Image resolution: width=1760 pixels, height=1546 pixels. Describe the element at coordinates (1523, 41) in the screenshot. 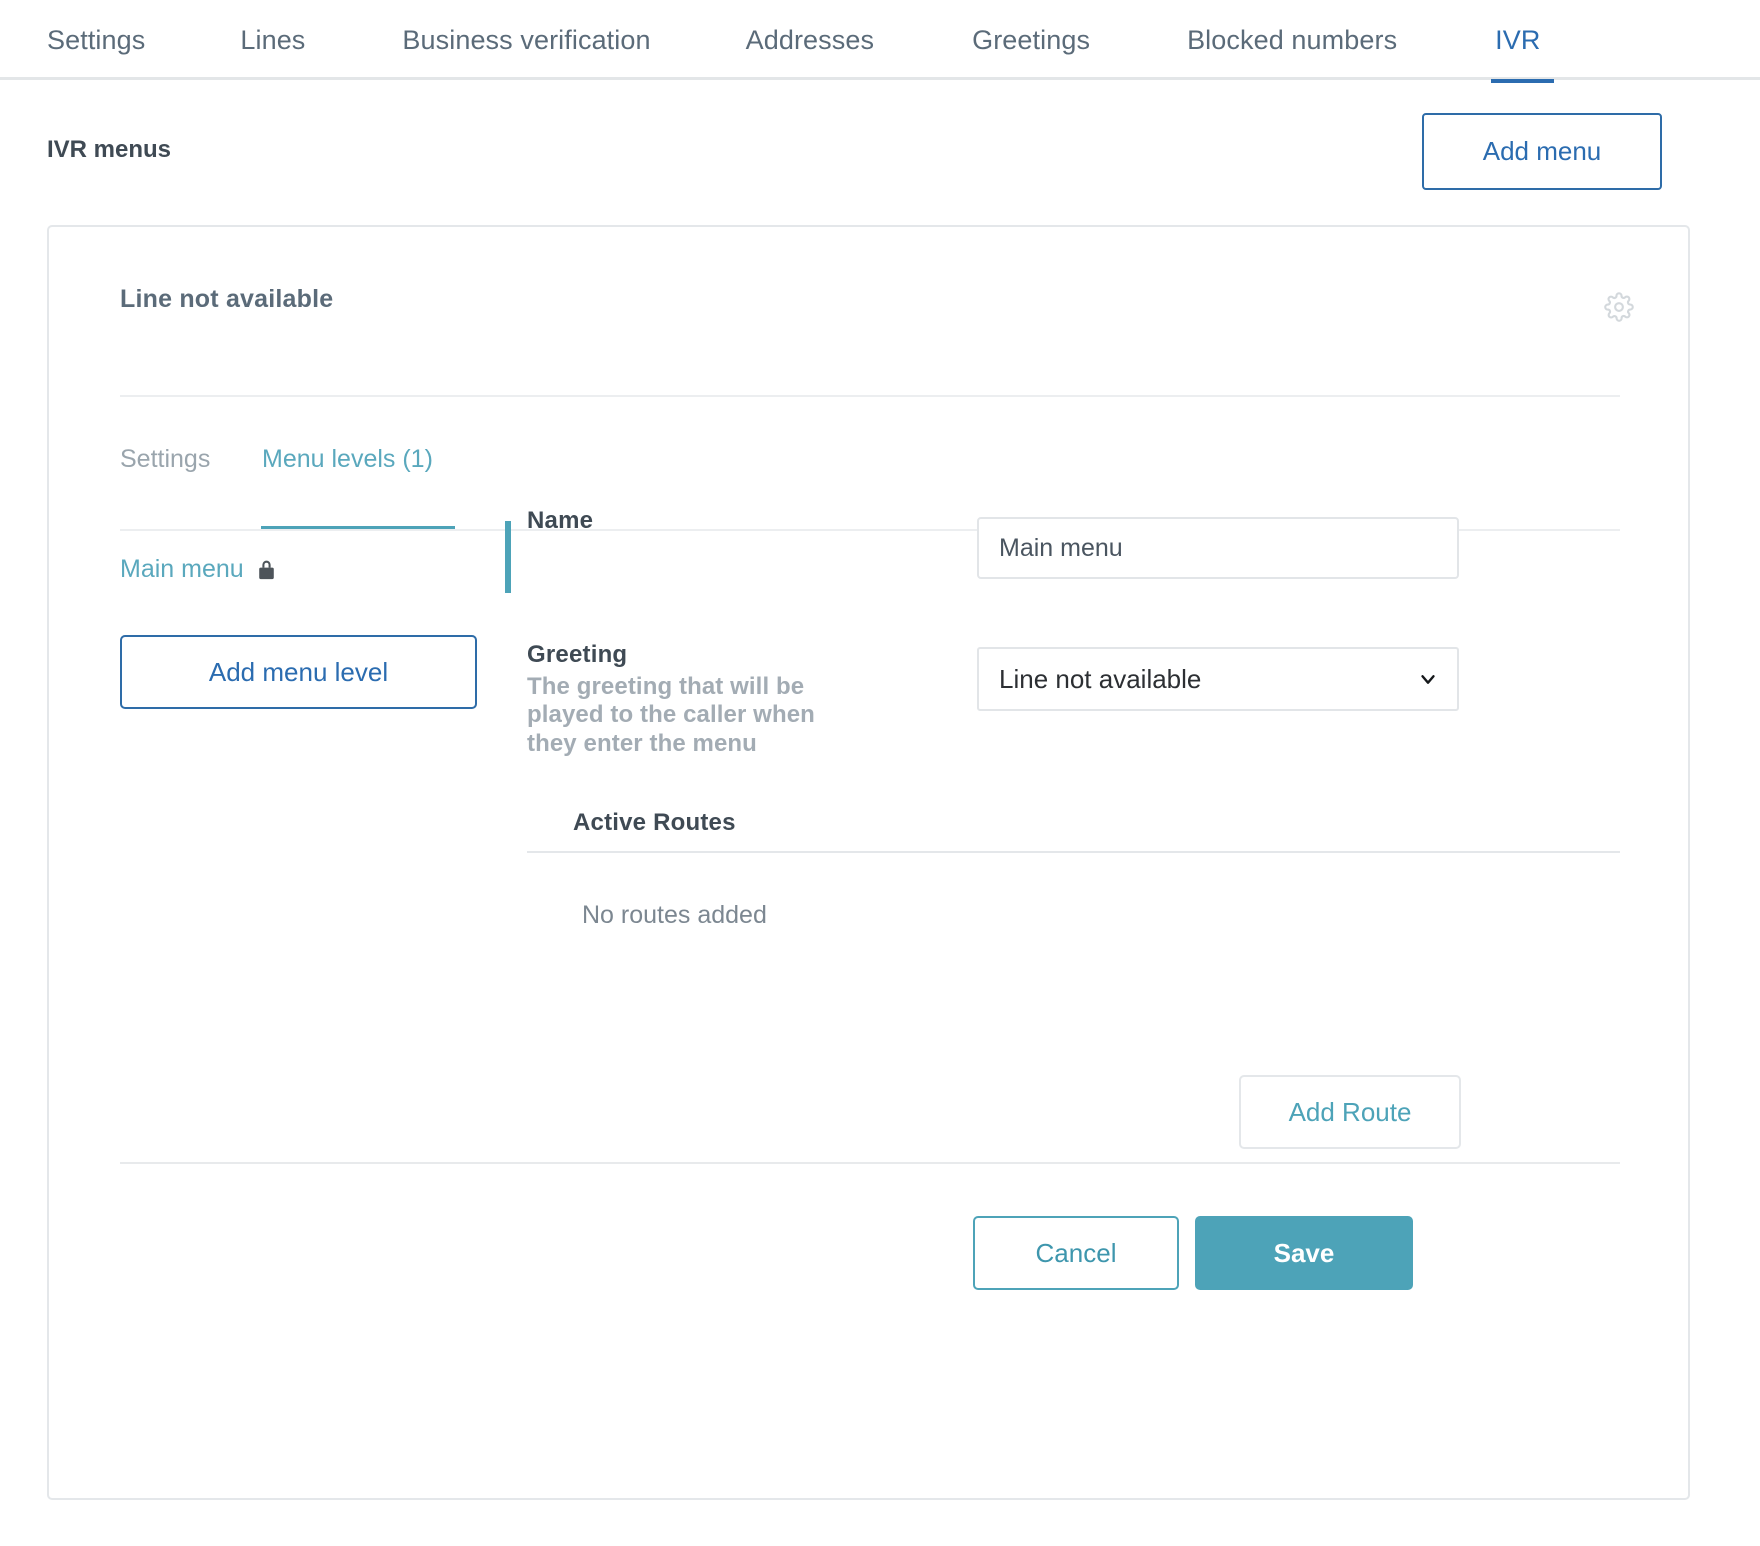

I see `main-tab-ivr: IVR` at that location.